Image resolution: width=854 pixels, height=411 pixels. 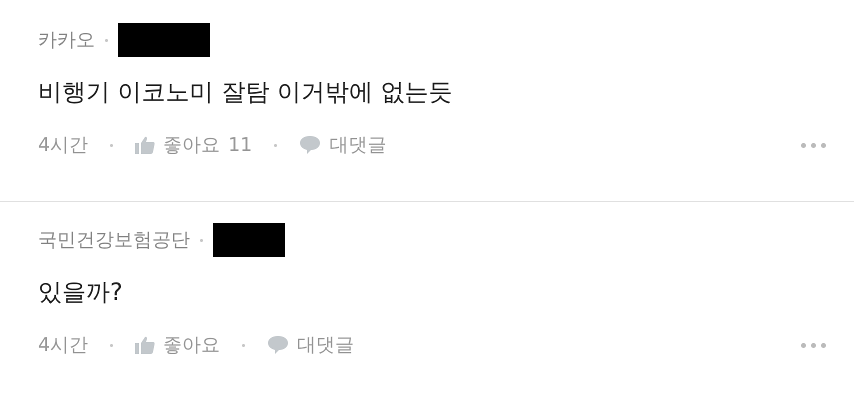 What do you see at coordinates (66, 40) in the screenshot?
I see `author-name: 카카오` at bounding box center [66, 40].